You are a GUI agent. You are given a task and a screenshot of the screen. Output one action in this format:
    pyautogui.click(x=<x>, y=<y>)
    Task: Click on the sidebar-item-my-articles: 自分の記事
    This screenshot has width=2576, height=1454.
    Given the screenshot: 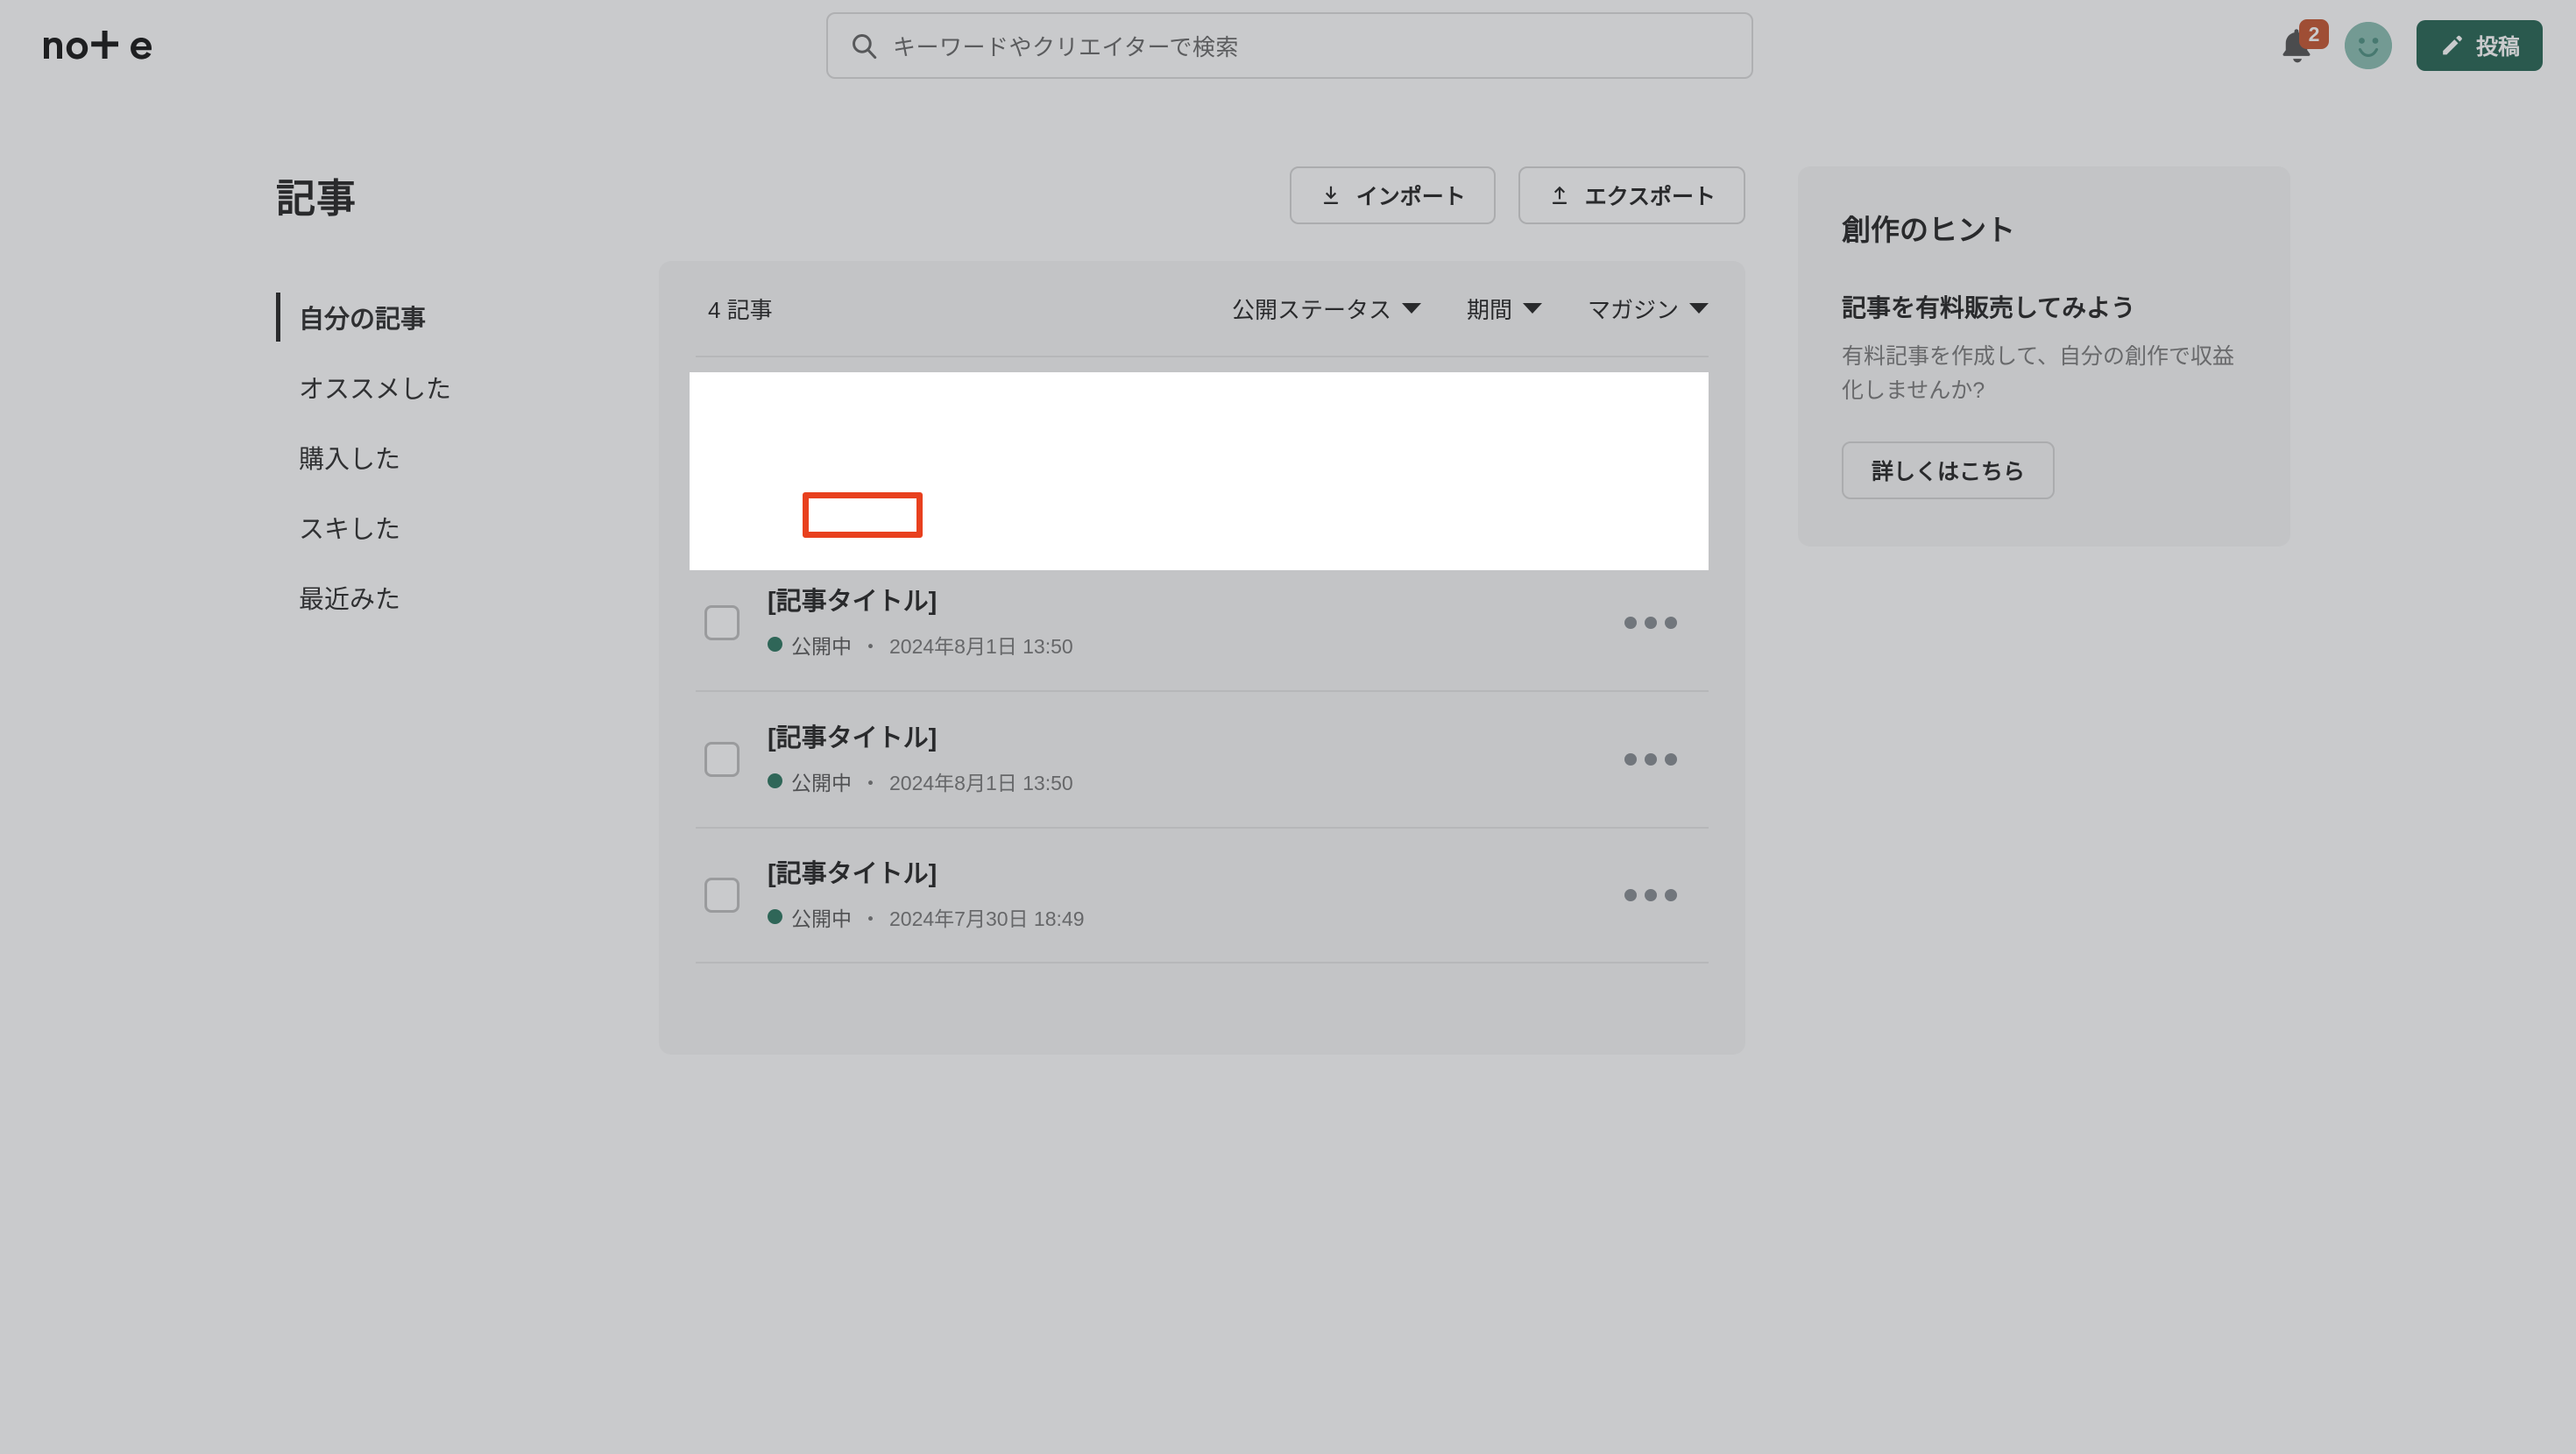 What is the action you would take?
    pyautogui.click(x=451, y=317)
    